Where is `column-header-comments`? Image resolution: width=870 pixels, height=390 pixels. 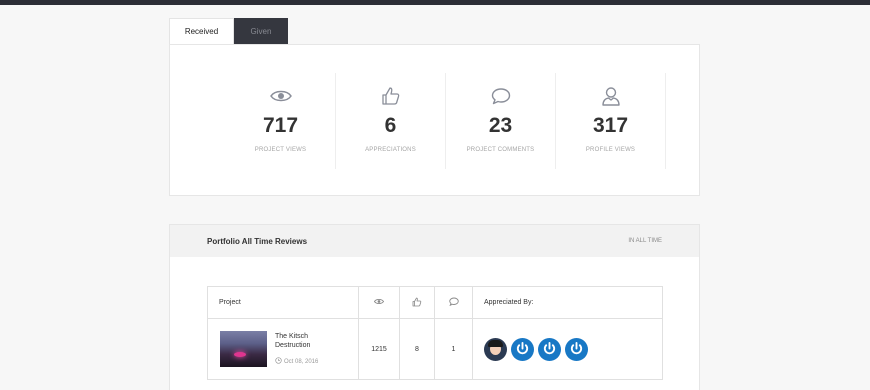
column-header-comments is located at coordinates (453, 302).